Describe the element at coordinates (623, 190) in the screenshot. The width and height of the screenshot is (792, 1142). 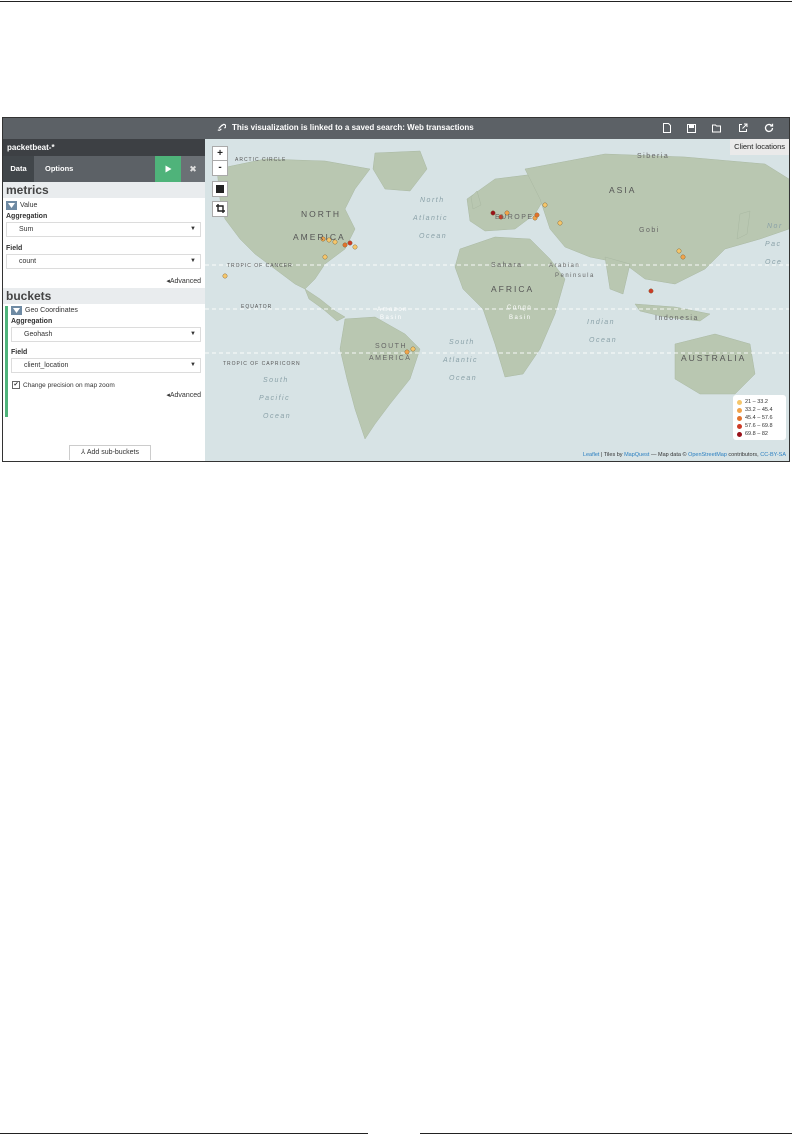
I see `asia-label: ASIA` at that location.